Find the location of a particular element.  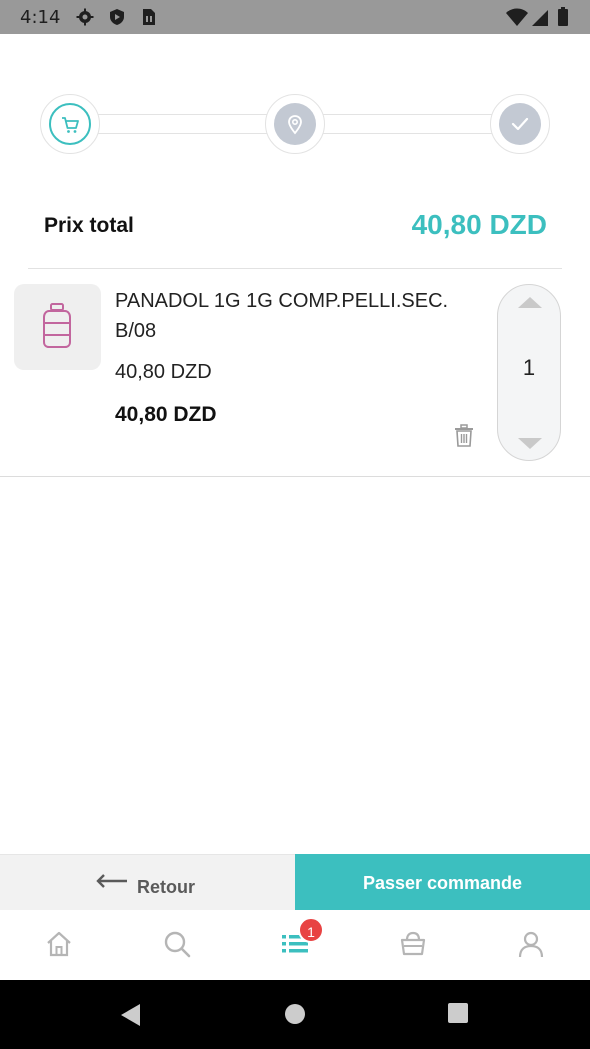

total-label: Prix total is located at coordinates (89, 225).